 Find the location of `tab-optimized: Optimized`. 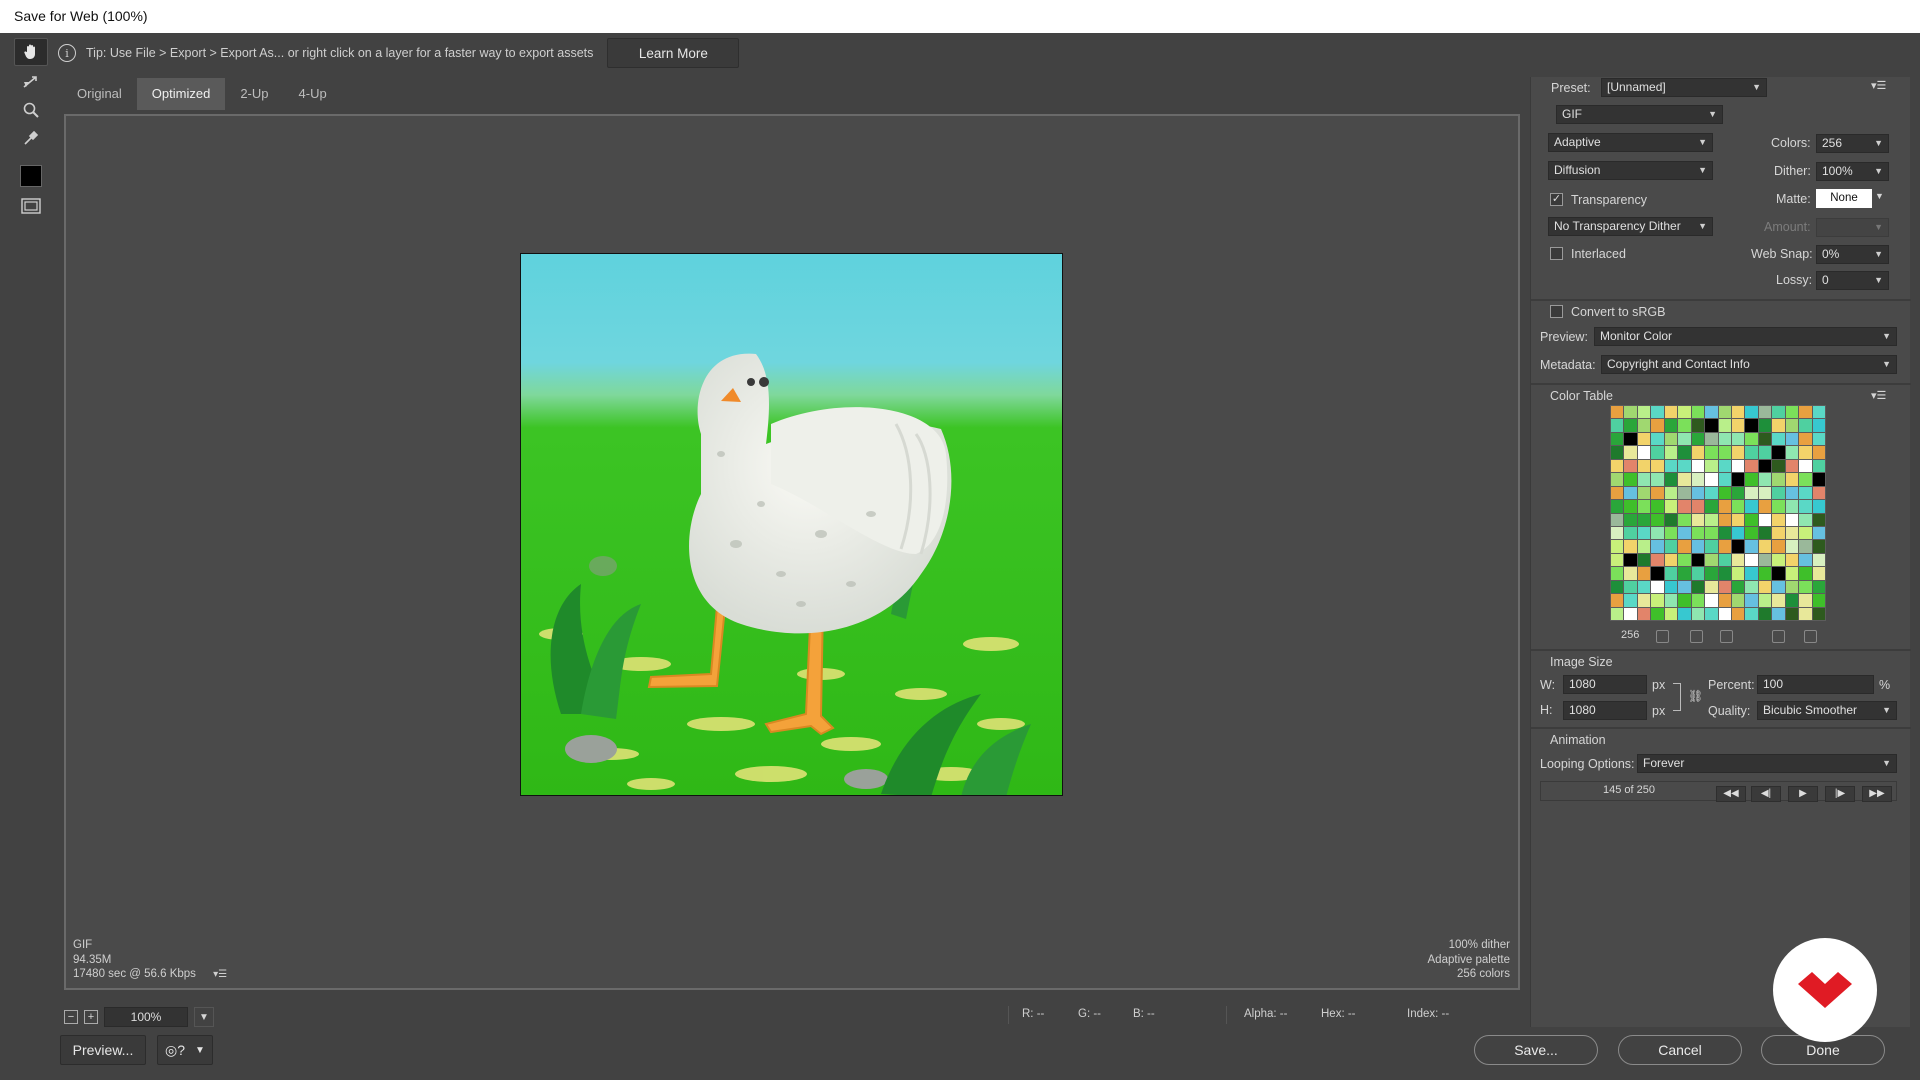

tab-optimized: Optimized is located at coordinates (181, 94).